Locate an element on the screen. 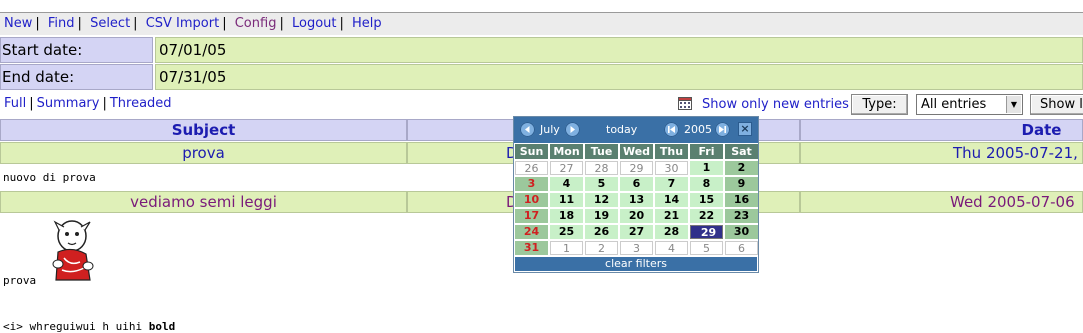  column-header-subject: Subject is located at coordinates (203, 130).